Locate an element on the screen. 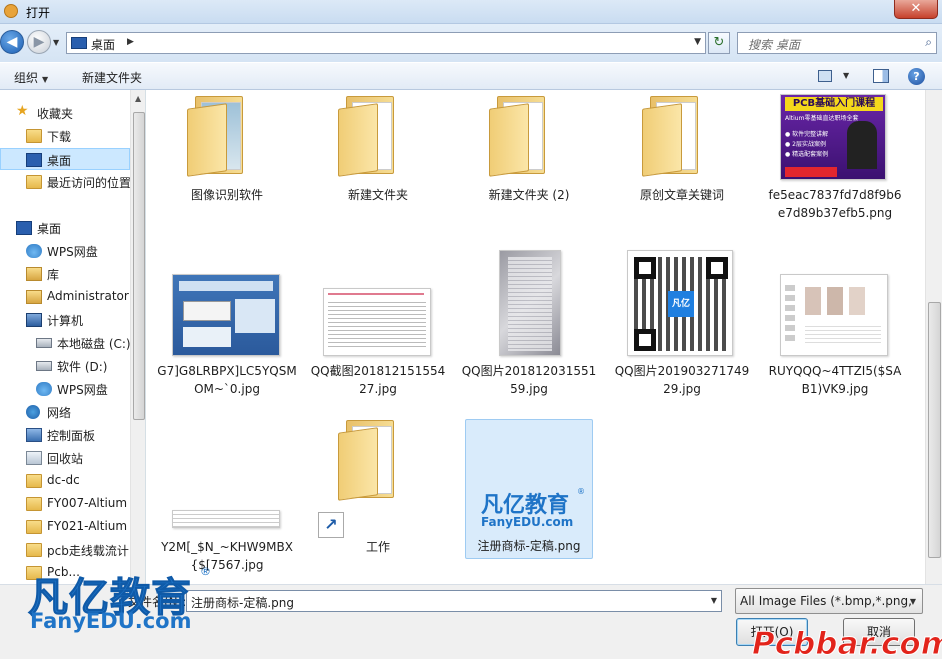  address-dropdown-icon: ▼ is located at coordinates (697, 42).